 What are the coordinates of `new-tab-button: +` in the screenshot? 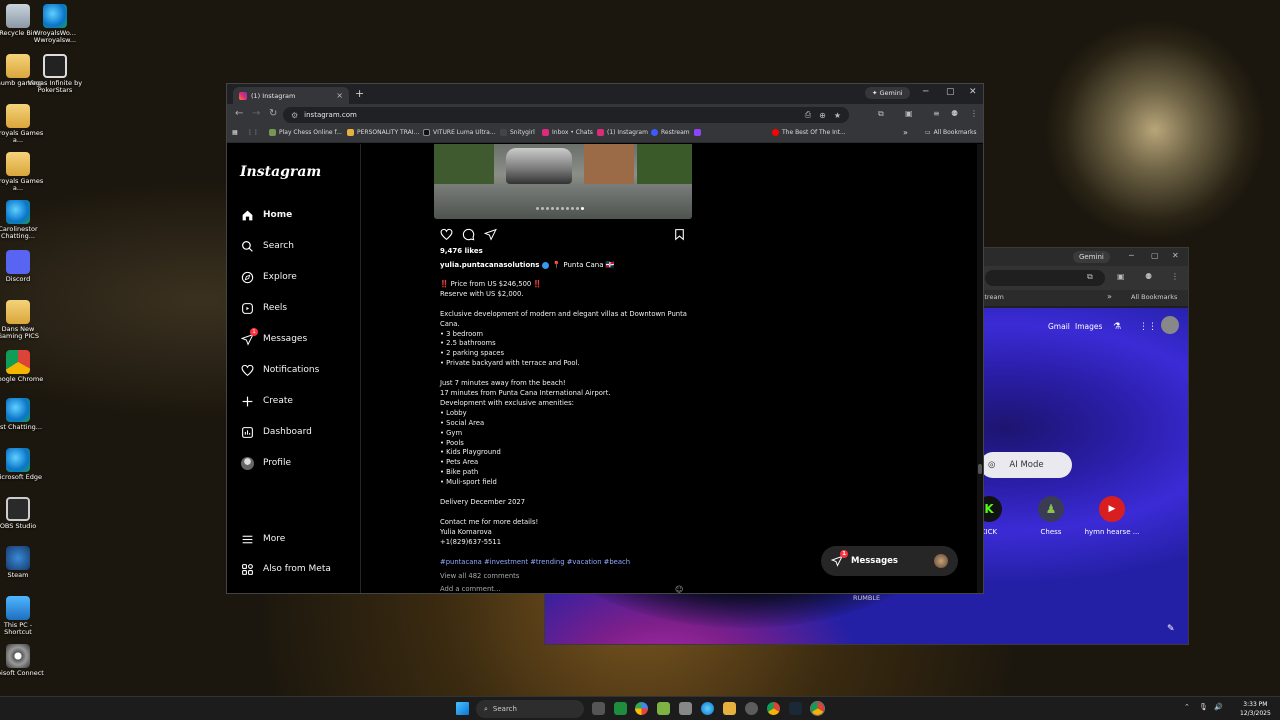 It's located at (359, 93).